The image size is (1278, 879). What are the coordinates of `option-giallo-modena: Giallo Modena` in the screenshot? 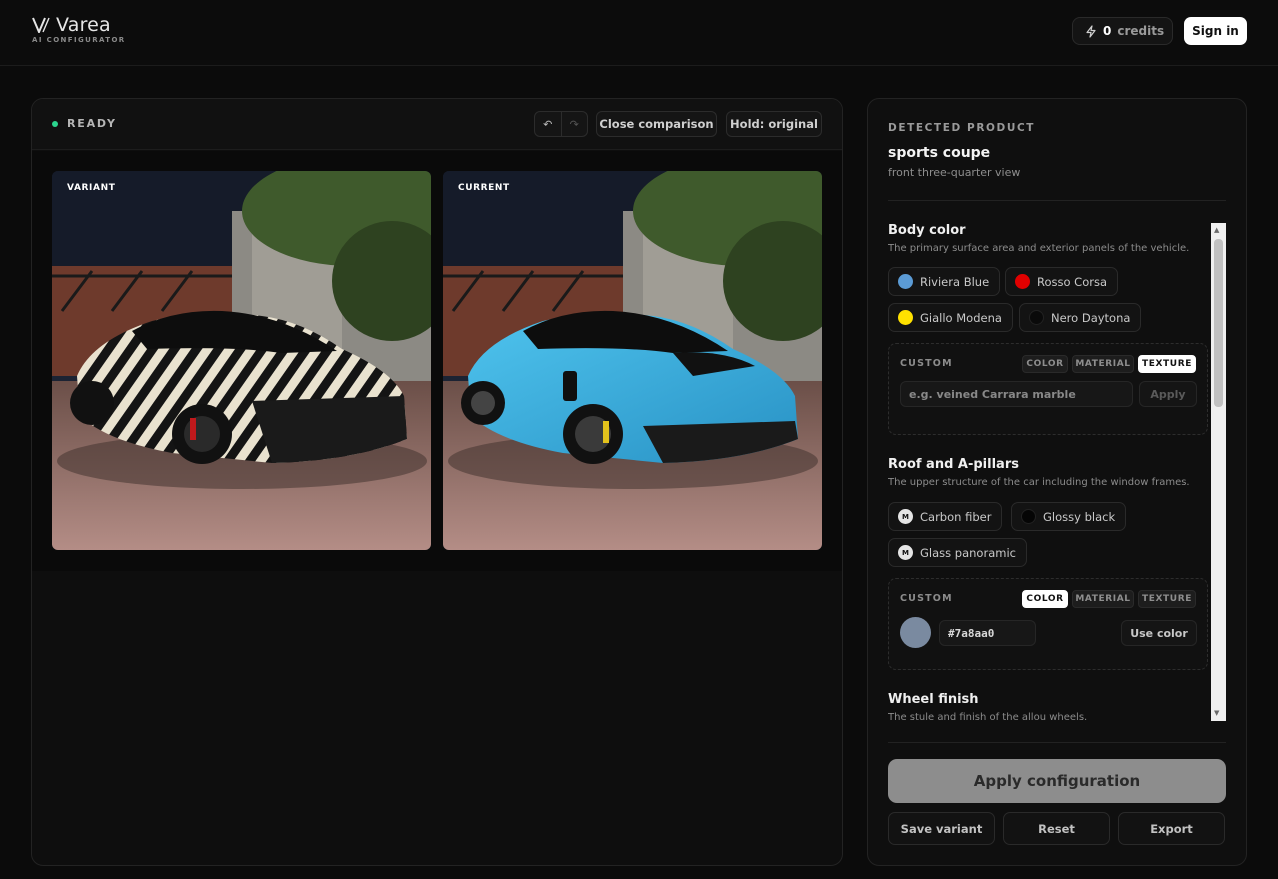 It's located at (950, 317).